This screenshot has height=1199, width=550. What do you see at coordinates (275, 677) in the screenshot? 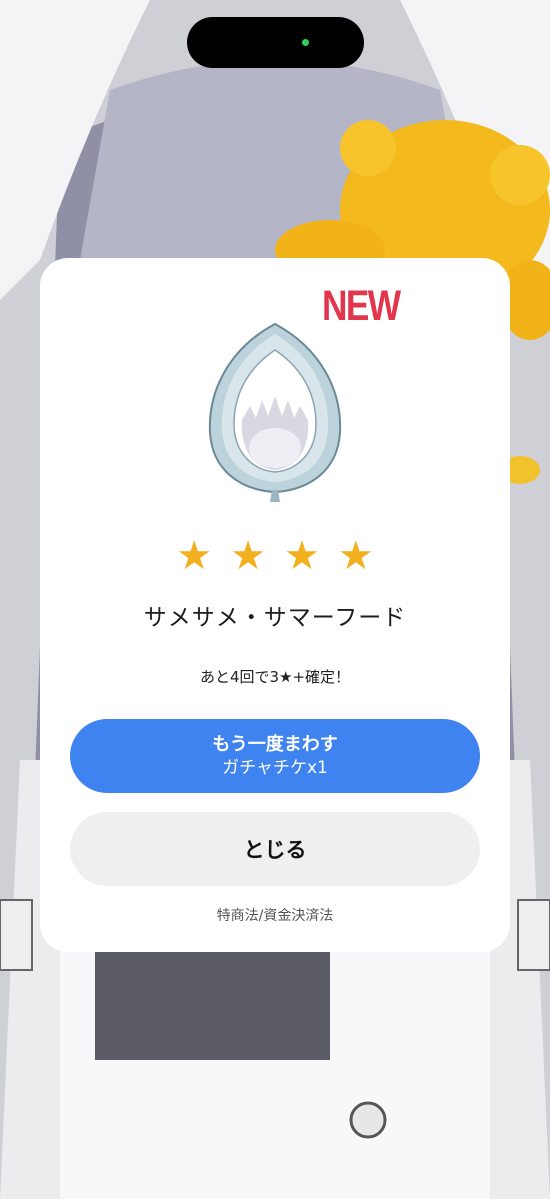
I see `pity-counter-text: あと4回で3★+確定！` at bounding box center [275, 677].